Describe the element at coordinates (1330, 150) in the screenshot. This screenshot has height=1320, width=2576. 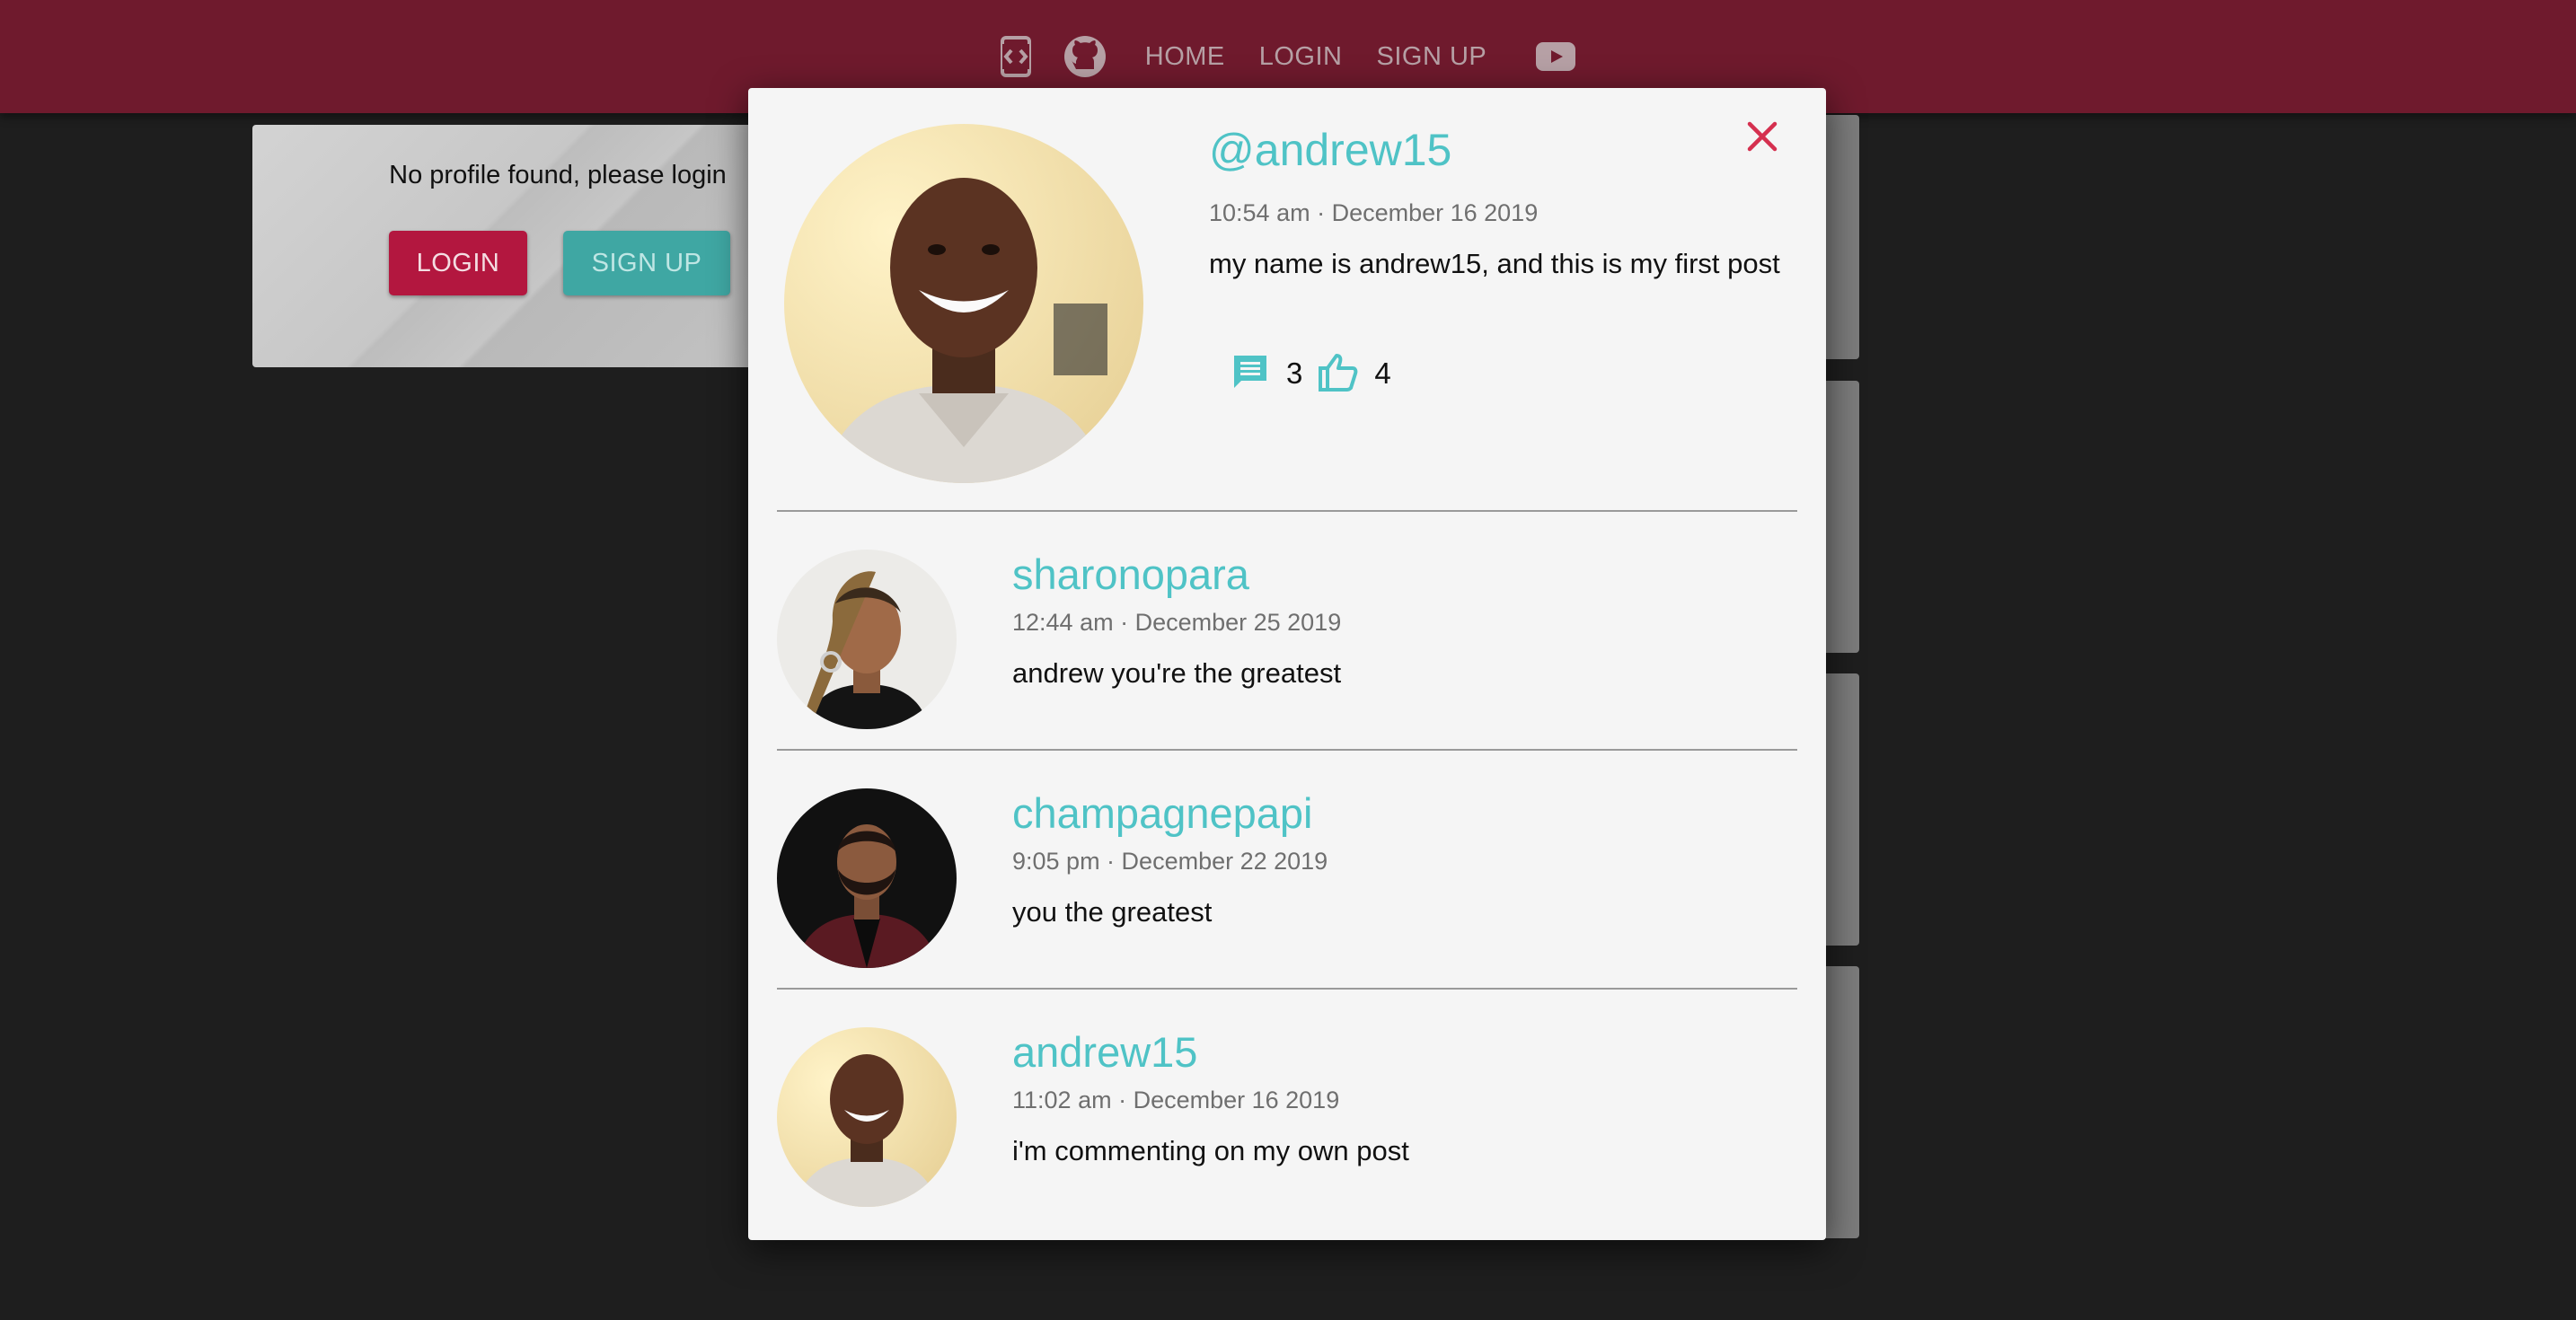
I see `post-author-handle: @andrew15` at that location.